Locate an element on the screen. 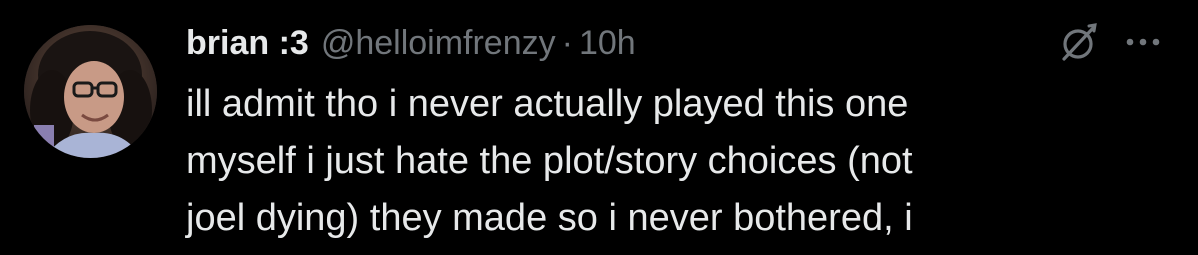  more-options-icon is located at coordinates (1144, 42).